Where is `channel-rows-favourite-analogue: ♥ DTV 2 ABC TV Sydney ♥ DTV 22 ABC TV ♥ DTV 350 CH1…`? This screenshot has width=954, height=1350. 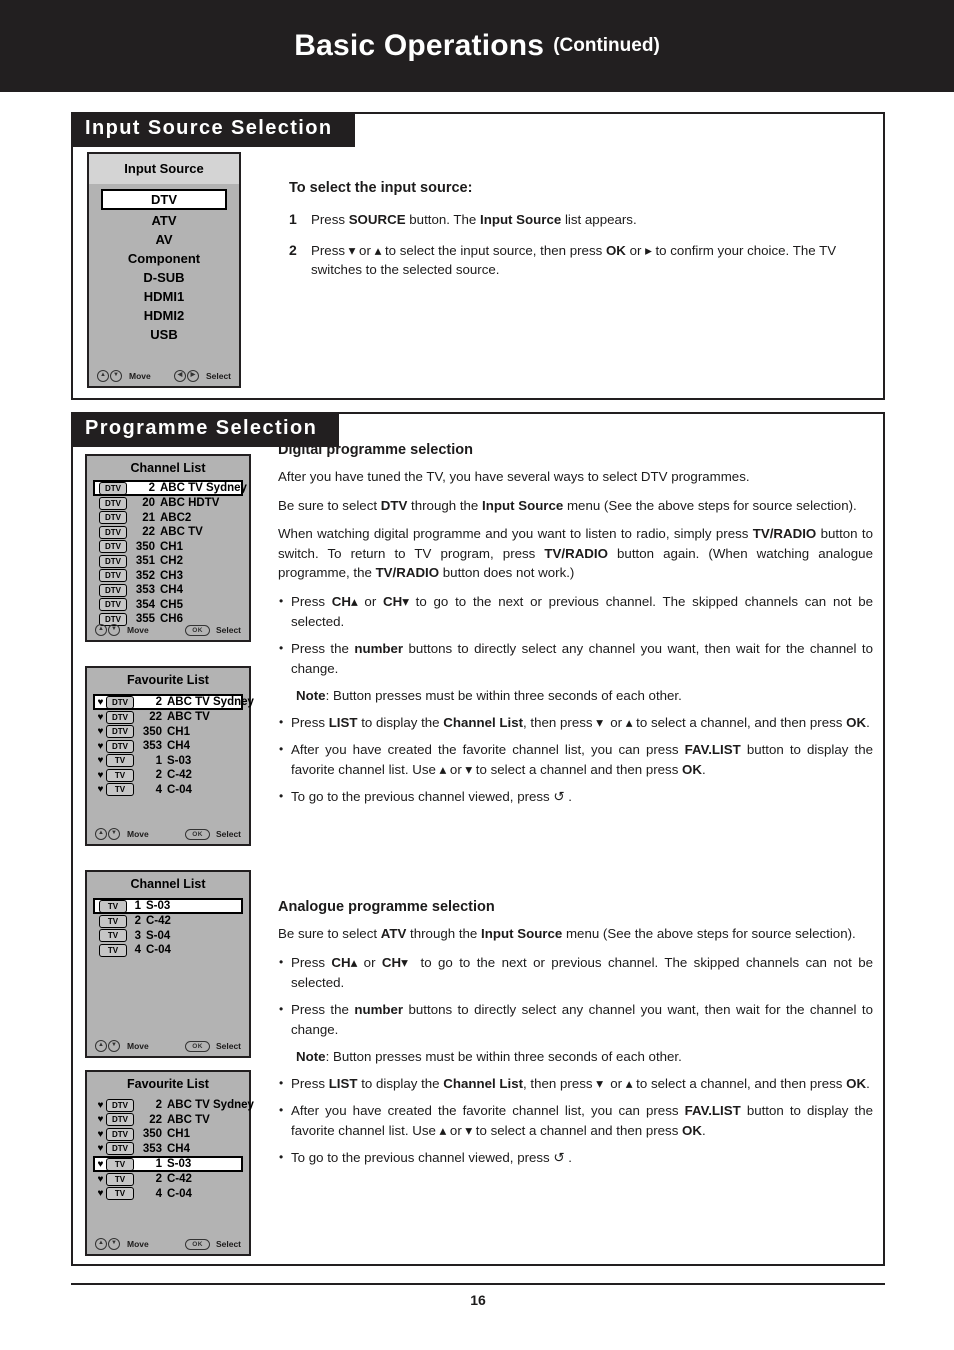
channel-rows-favourite-analogue: ♥ DTV 2 ABC TV Sydney ♥ DTV 22 ABC TV ♥ DTV 350 CH1… is located at coordinates (170, 1148).